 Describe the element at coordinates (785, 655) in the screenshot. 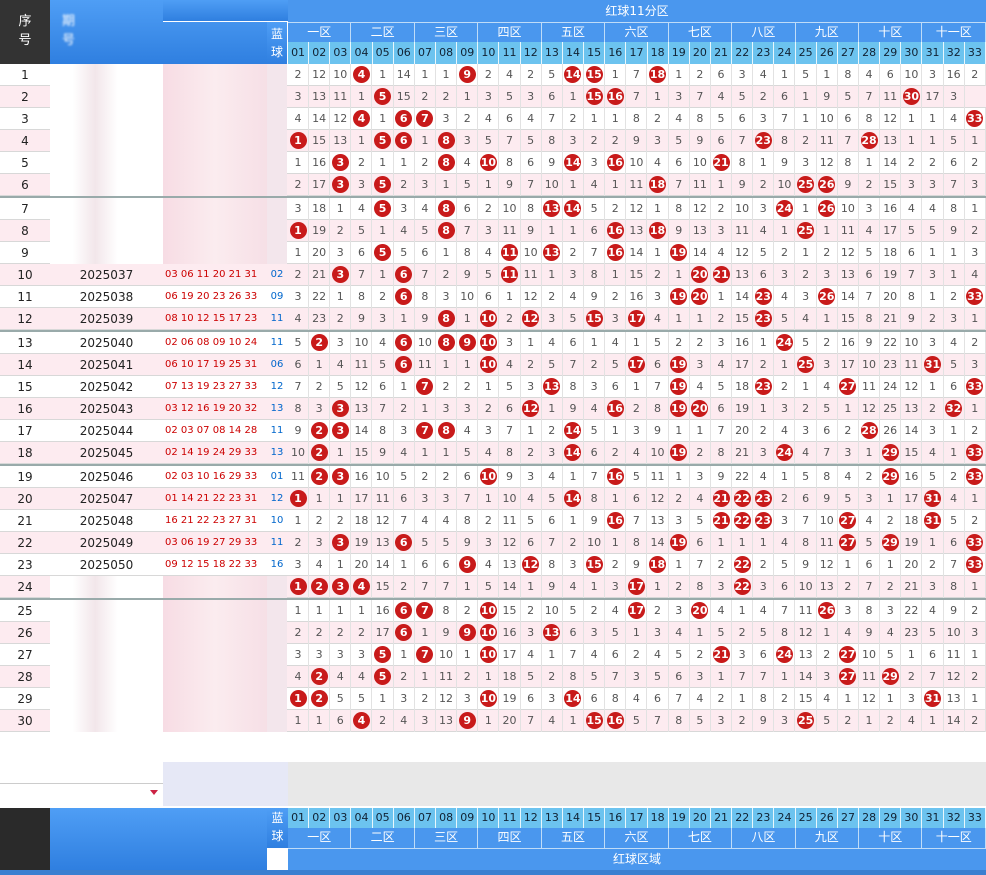

I see `drawn-number-ball: 24` at that location.